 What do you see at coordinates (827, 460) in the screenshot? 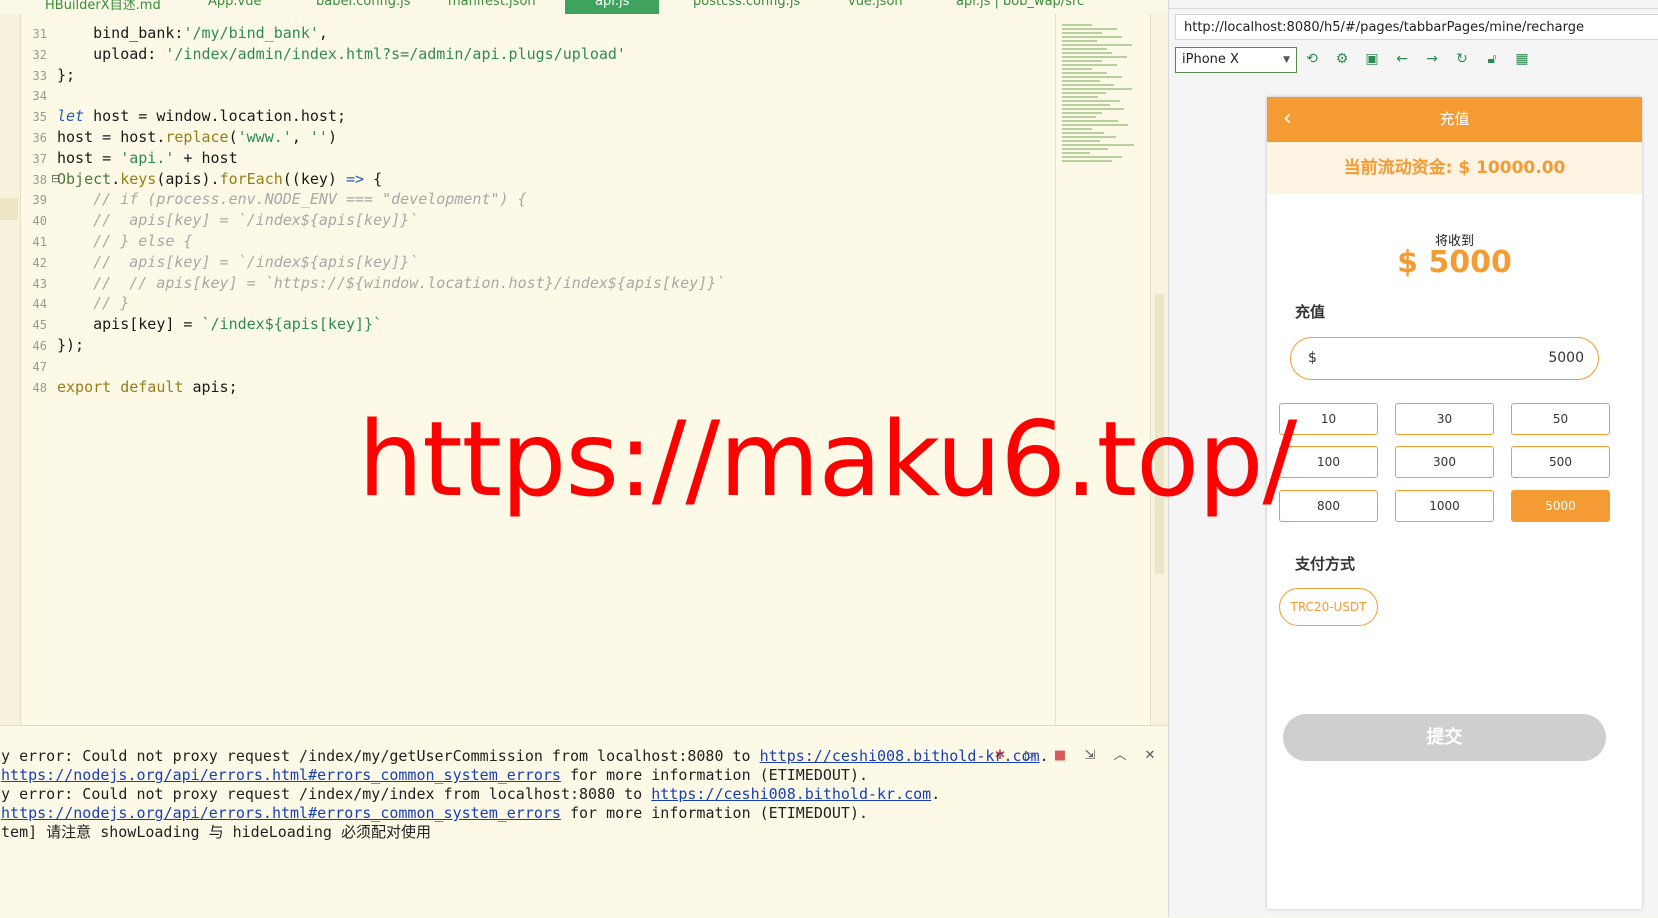
I see `watermark-text: https://maku6.top/` at bounding box center [827, 460].